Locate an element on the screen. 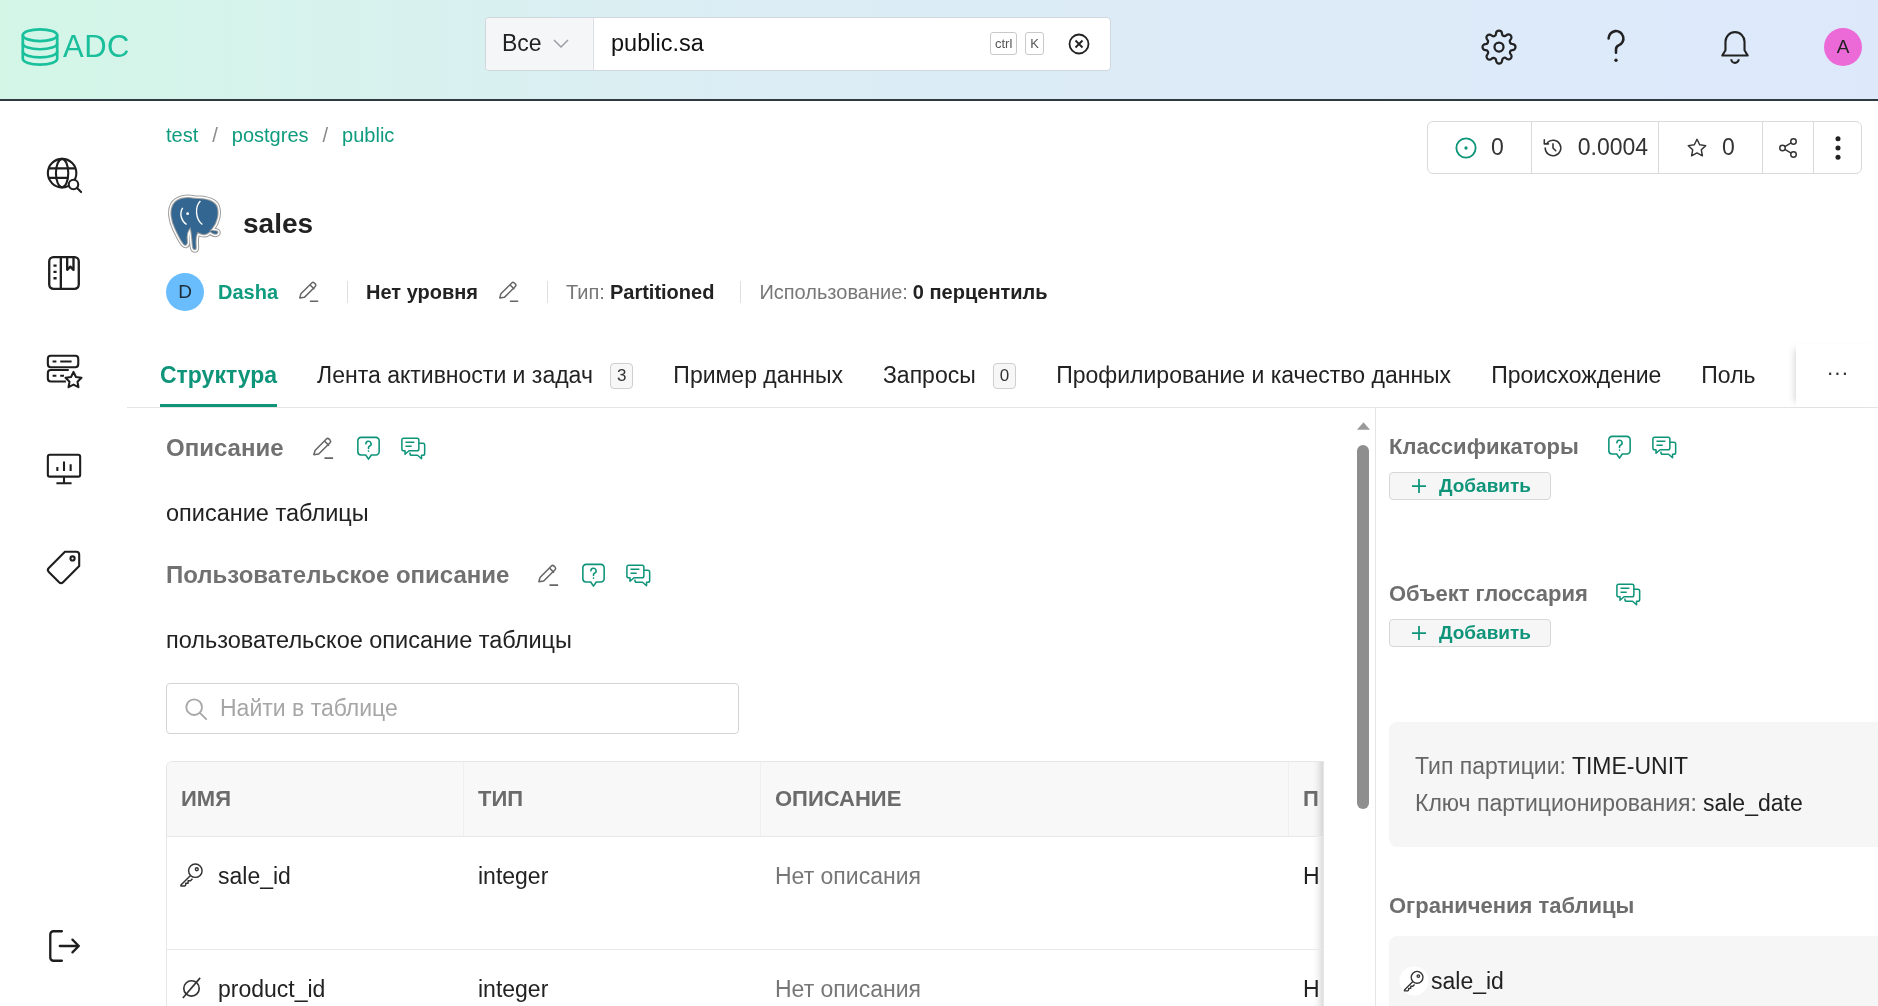 The image size is (1878, 1006). section-title: Описание is located at coordinates (225, 448).